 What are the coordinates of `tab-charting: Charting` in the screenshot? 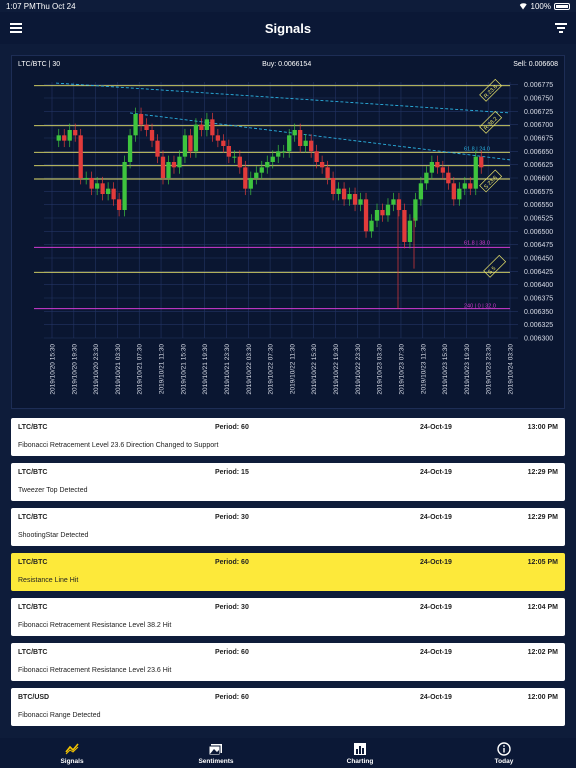 It's located at (360, 753).